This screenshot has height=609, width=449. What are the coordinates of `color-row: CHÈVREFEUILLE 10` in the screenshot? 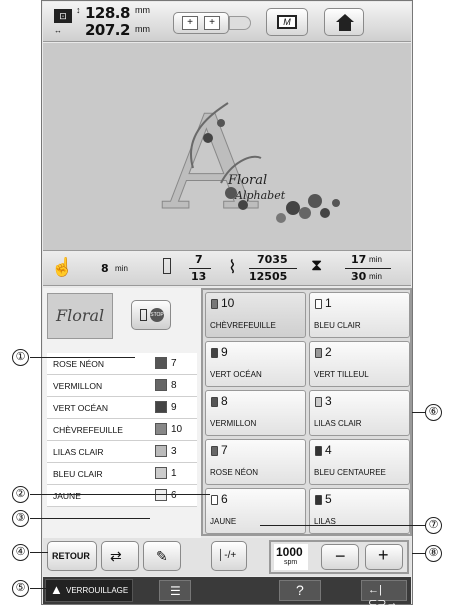 It's located at (122, 430).